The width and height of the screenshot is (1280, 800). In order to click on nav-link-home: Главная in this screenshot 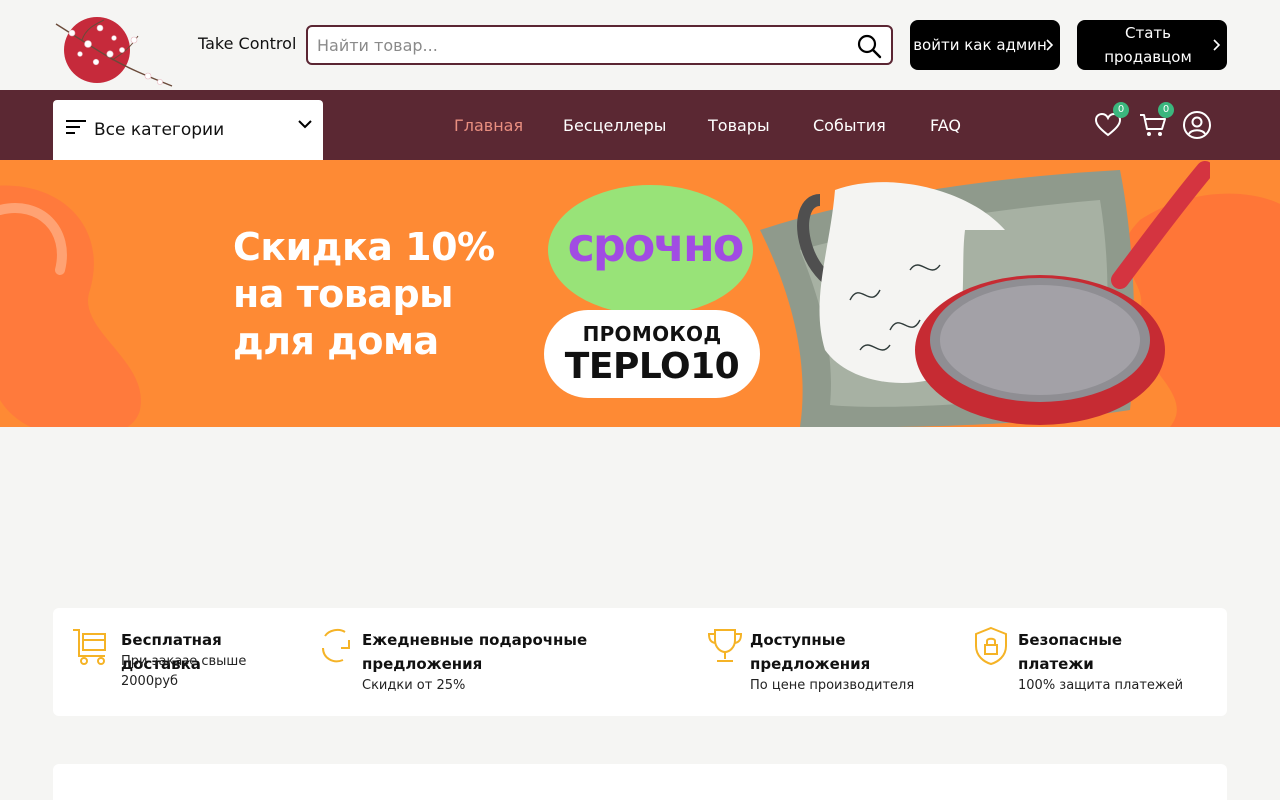, I will do `click(488, 125)`.